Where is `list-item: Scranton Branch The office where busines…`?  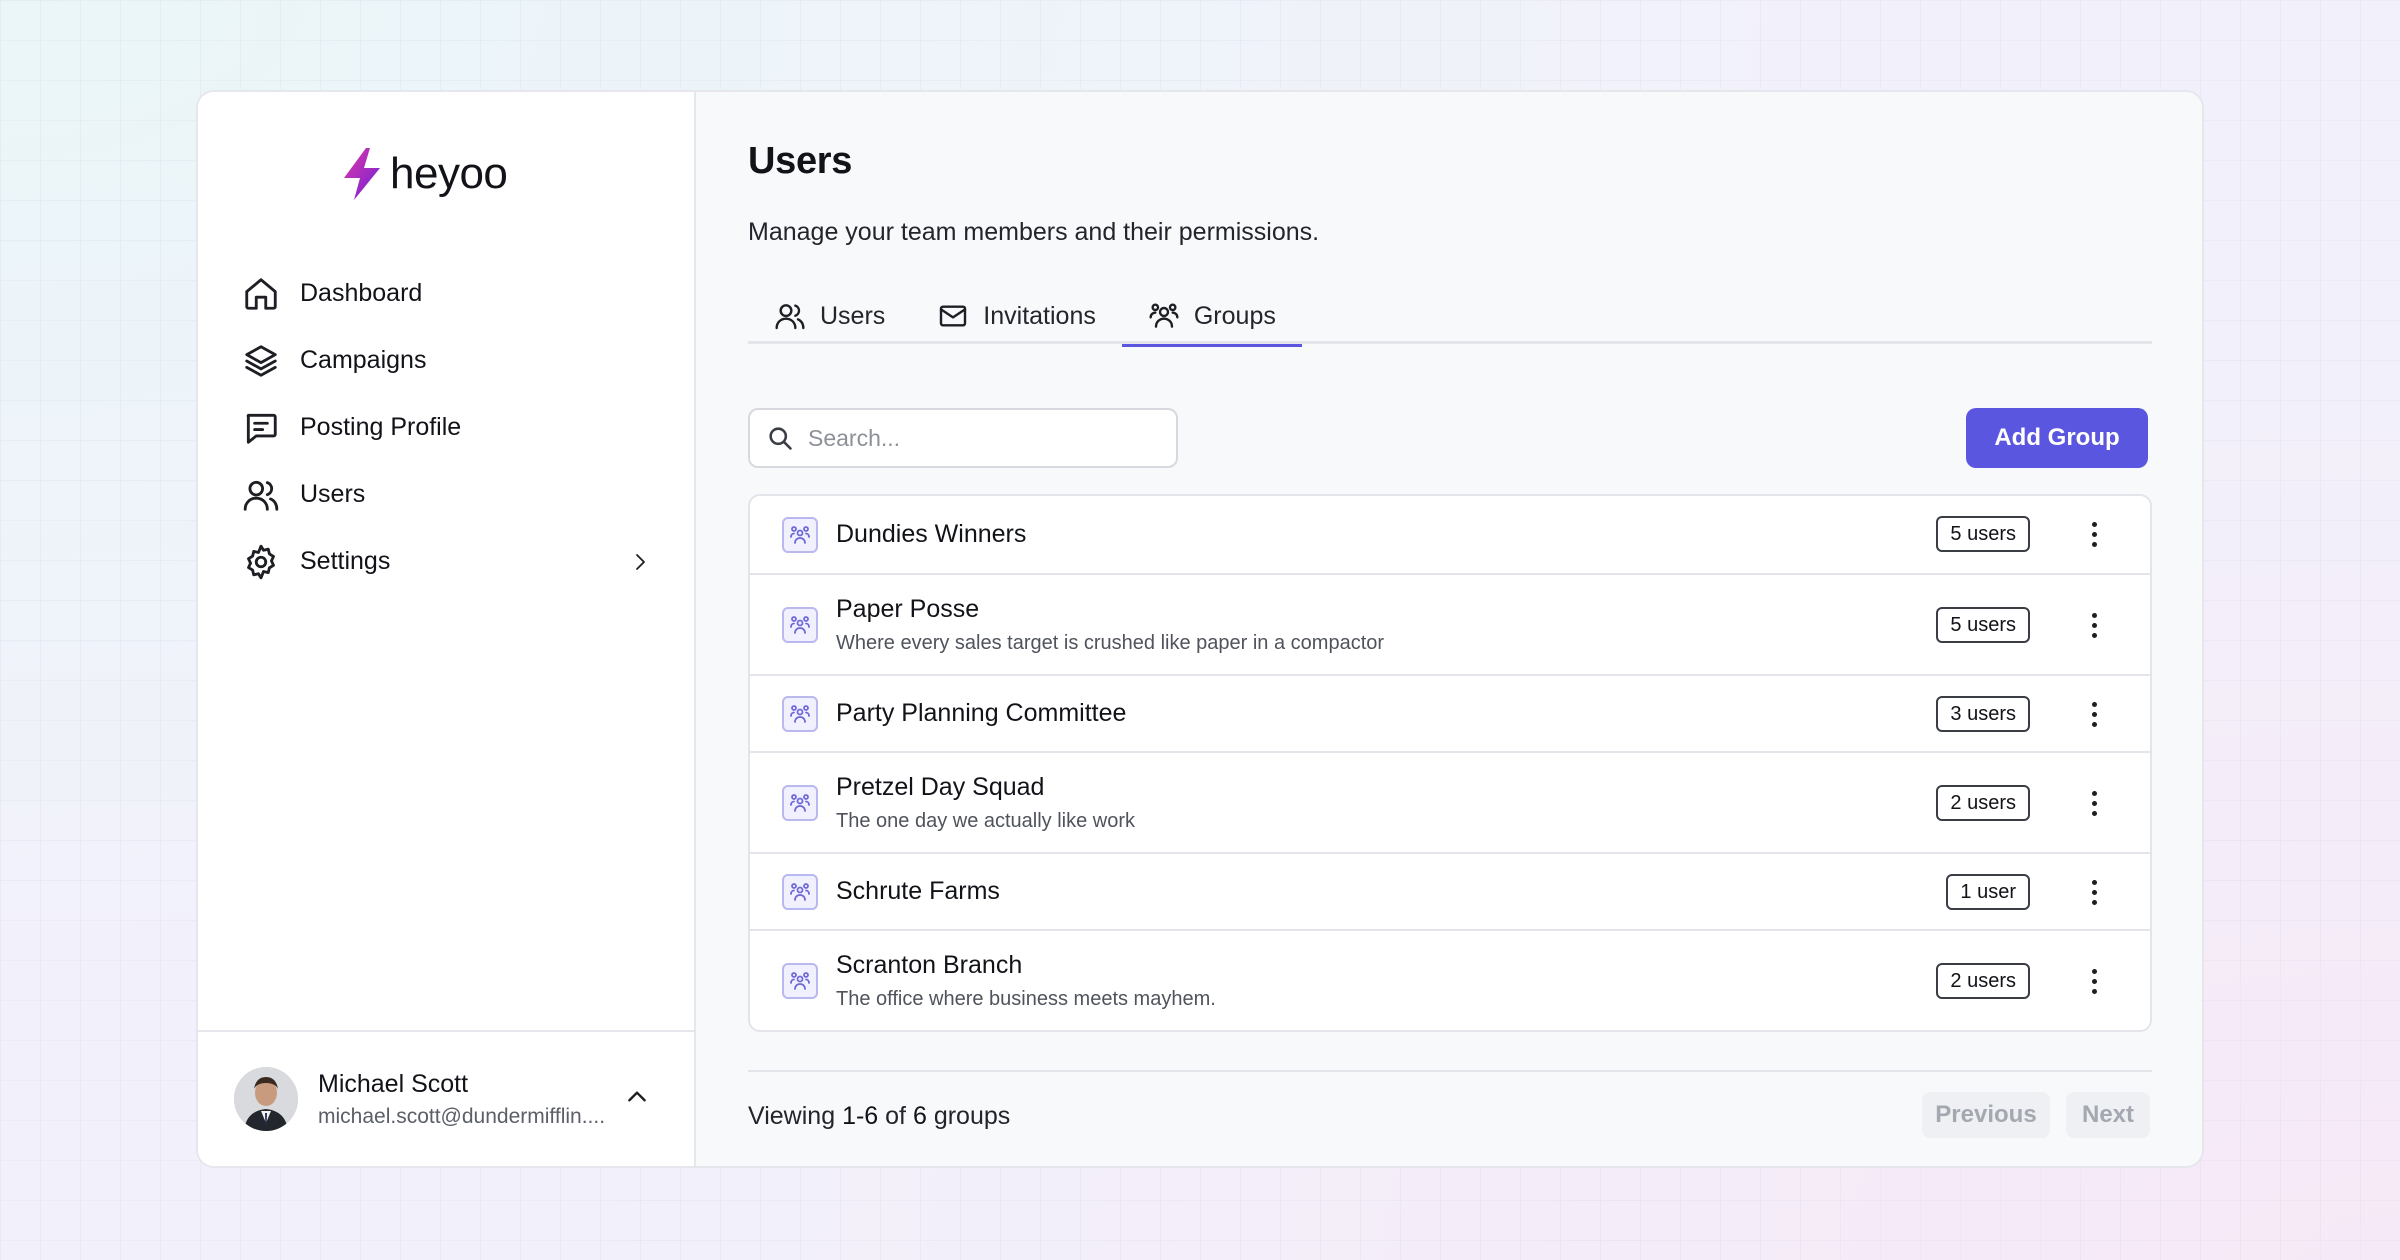 list-item: Scranton Branch The office where busines… is located at coordinates (1450, 979).